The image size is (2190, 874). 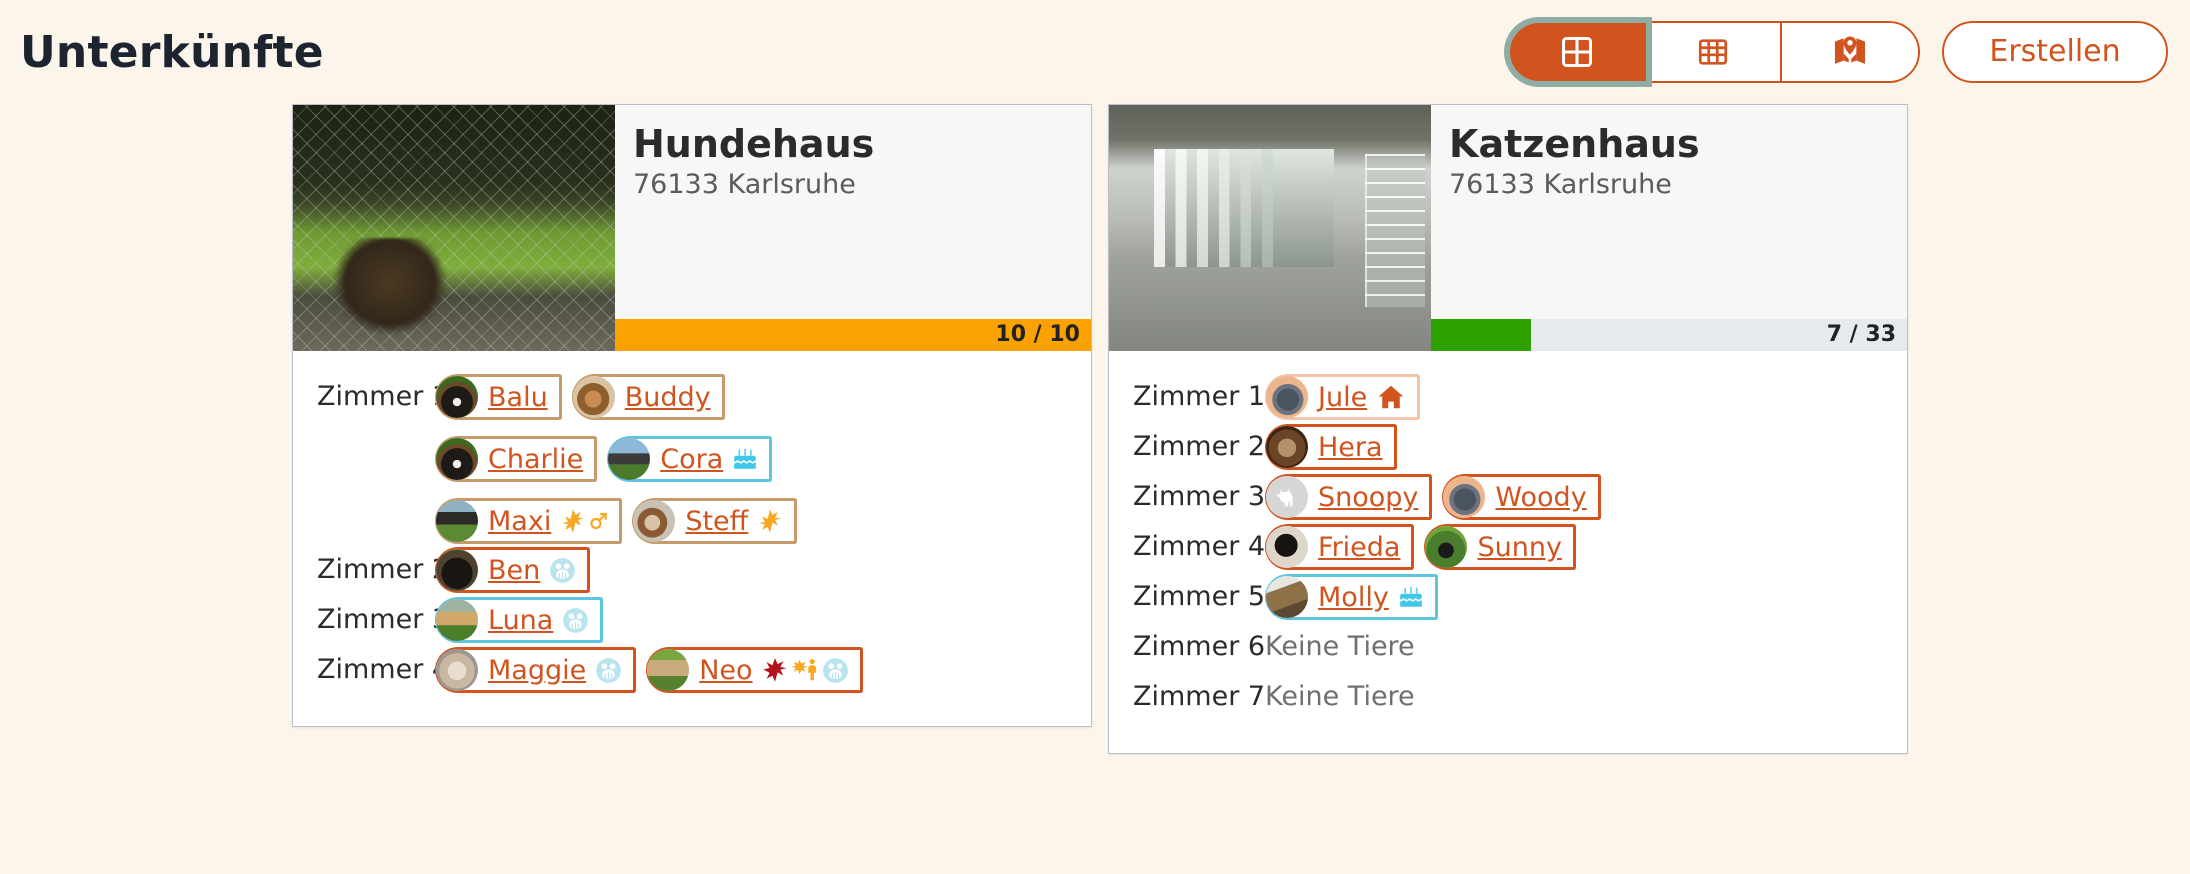 I want to click on animal-name-link: Neo, so click(x=725, y=670).